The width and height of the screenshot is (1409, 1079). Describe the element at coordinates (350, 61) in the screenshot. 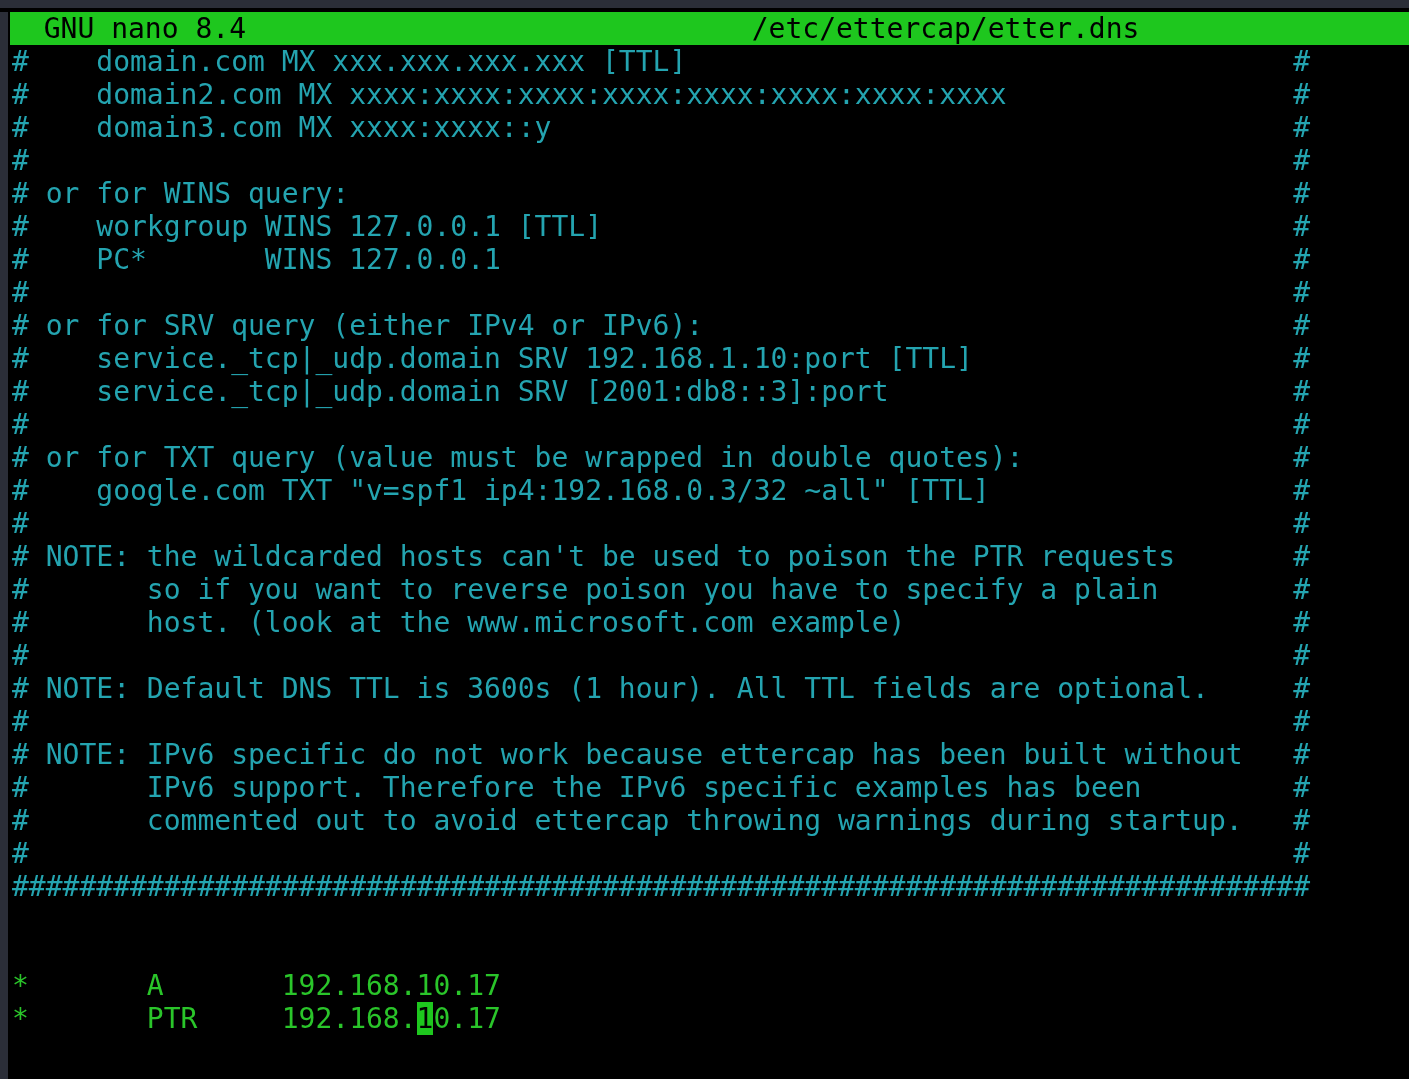

I see `comment-line: # domain.com MX xxx.xxx.xxx.xxx [TTL]` at that location.